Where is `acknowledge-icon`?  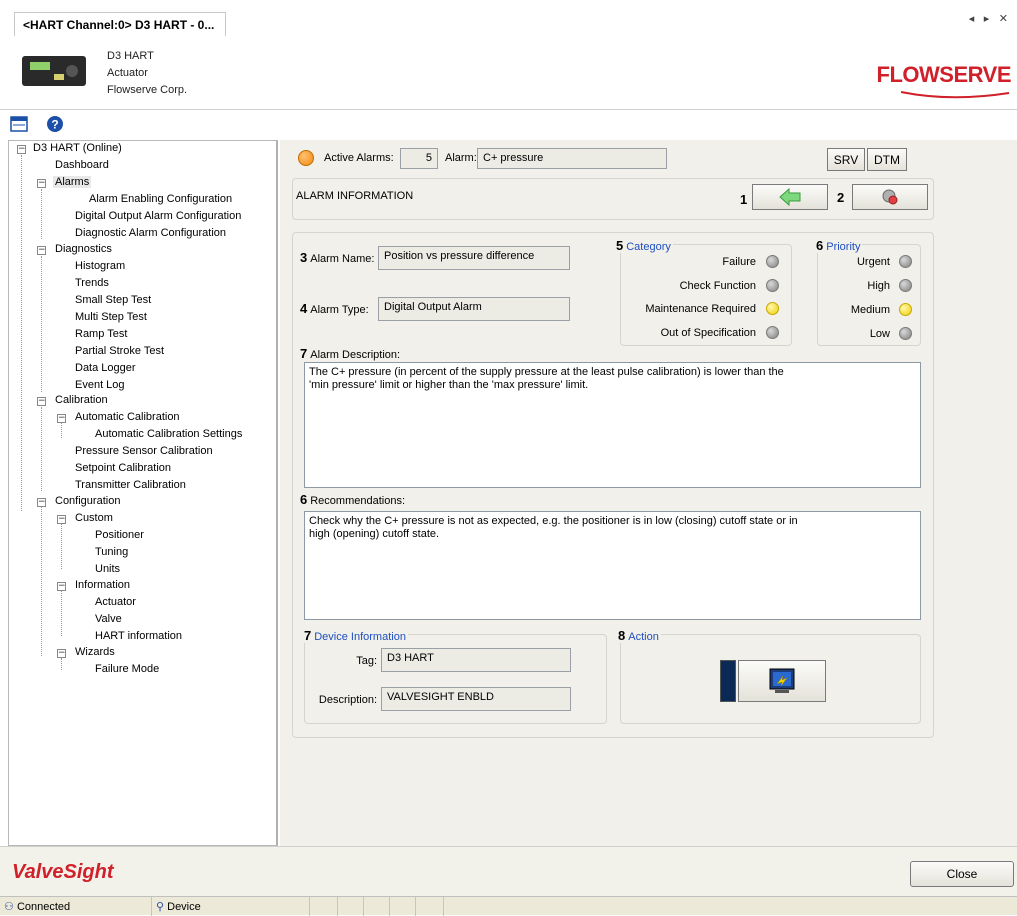
acknowledge-icon is located at coordinates (890, 197).